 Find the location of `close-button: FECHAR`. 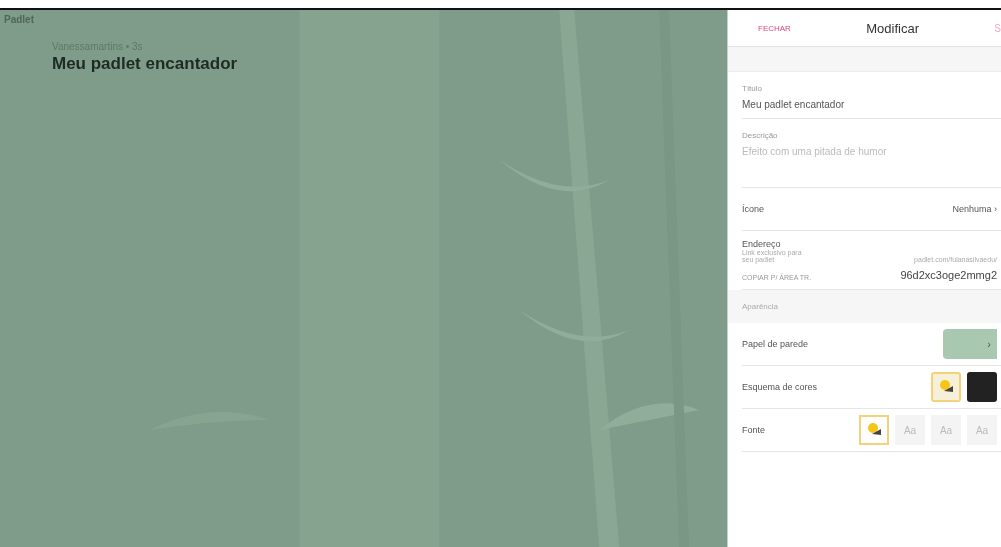

close-button: FECHAR is located at coordinates (774, 28).